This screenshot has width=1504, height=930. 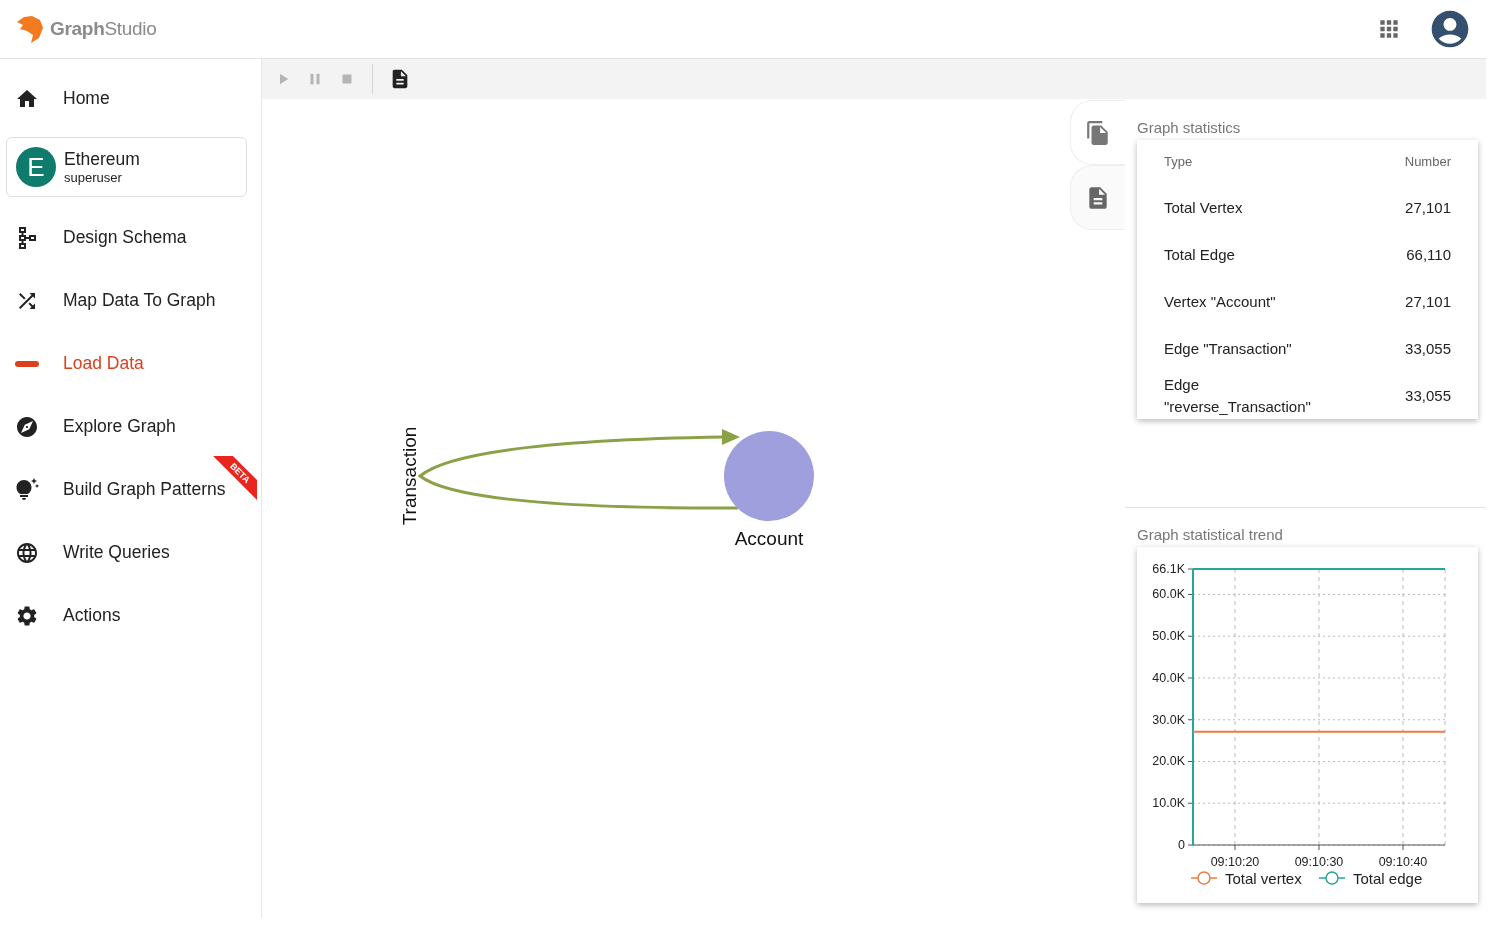 What do you see at coordinates (1210, 534) in the screenshot?
I see `panel-title: Graph statistical trend` at bounding box center [1210, 534].